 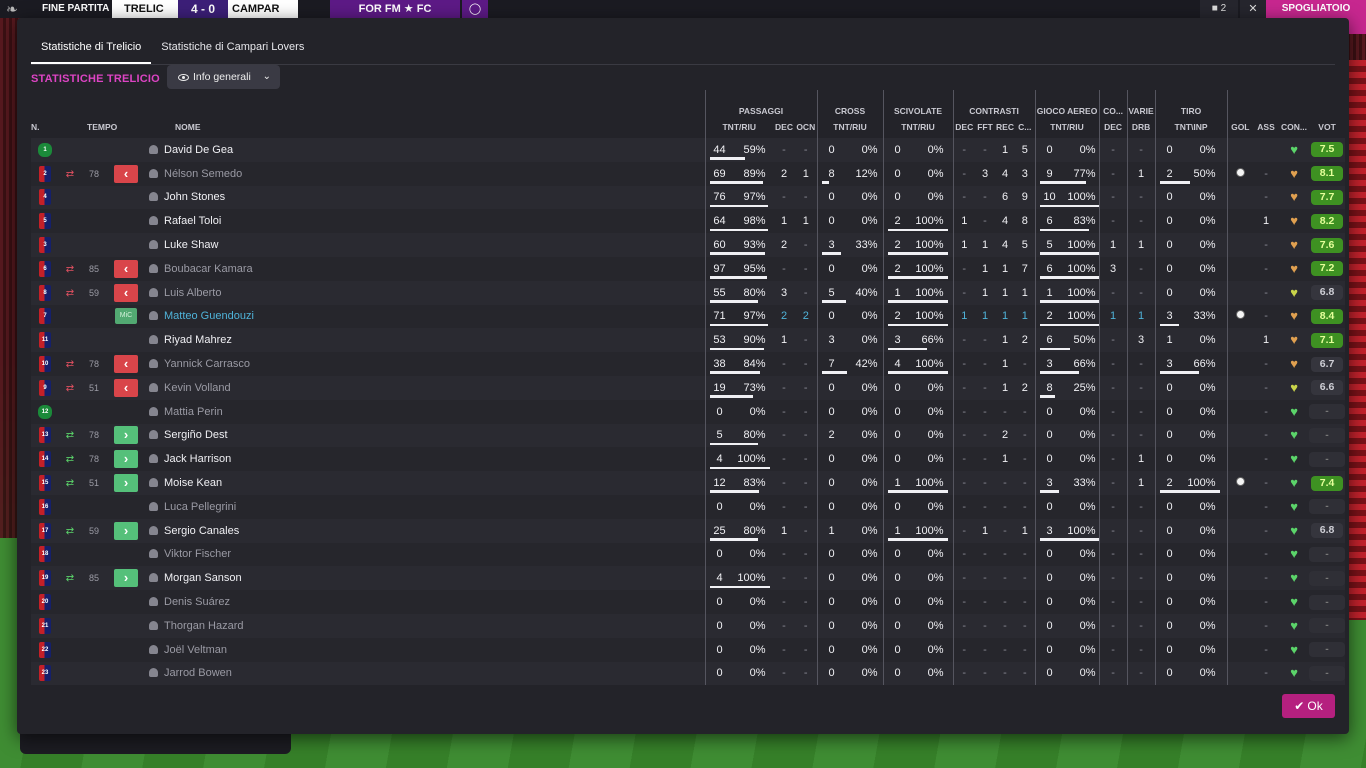 What do you see at coordinates (425, 435) in the screenshot?
I see `player-name-cell: Sergiño Dest` at bounding box center [425, 435].